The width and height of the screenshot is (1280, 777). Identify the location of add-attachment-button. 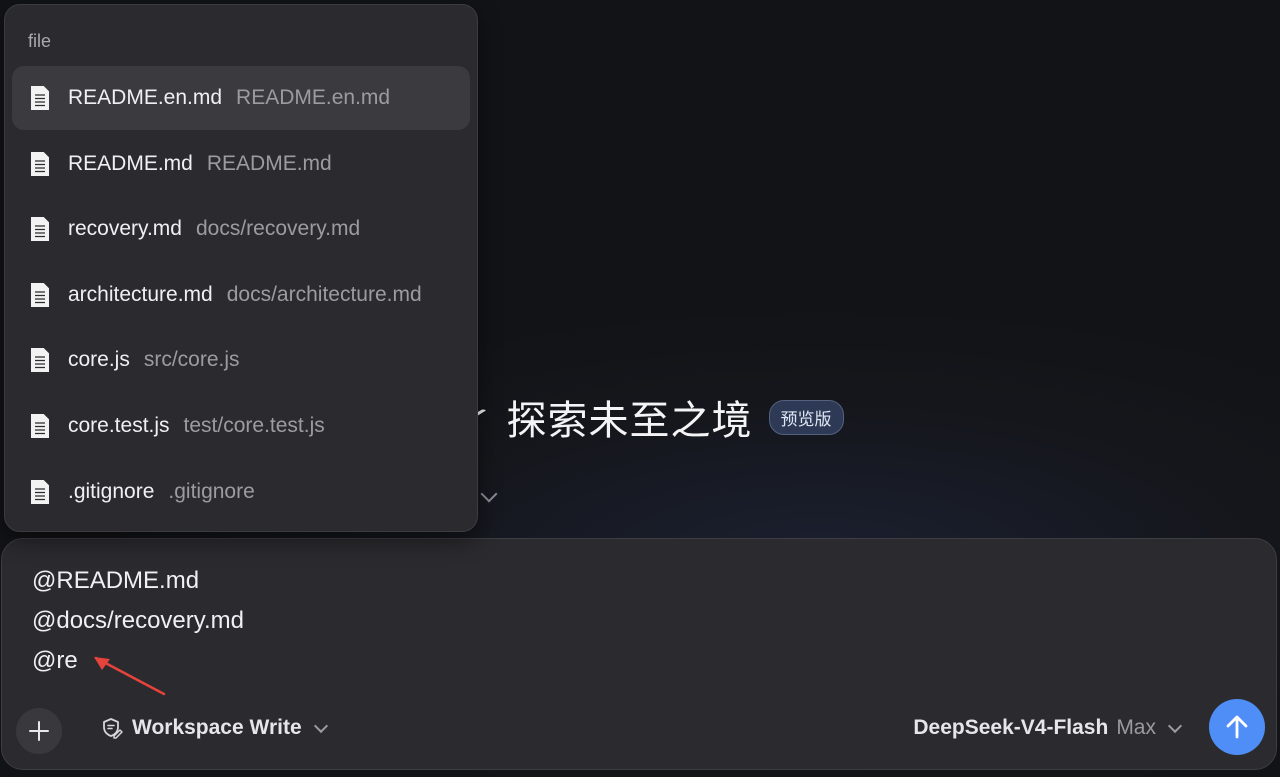
(39, 731).